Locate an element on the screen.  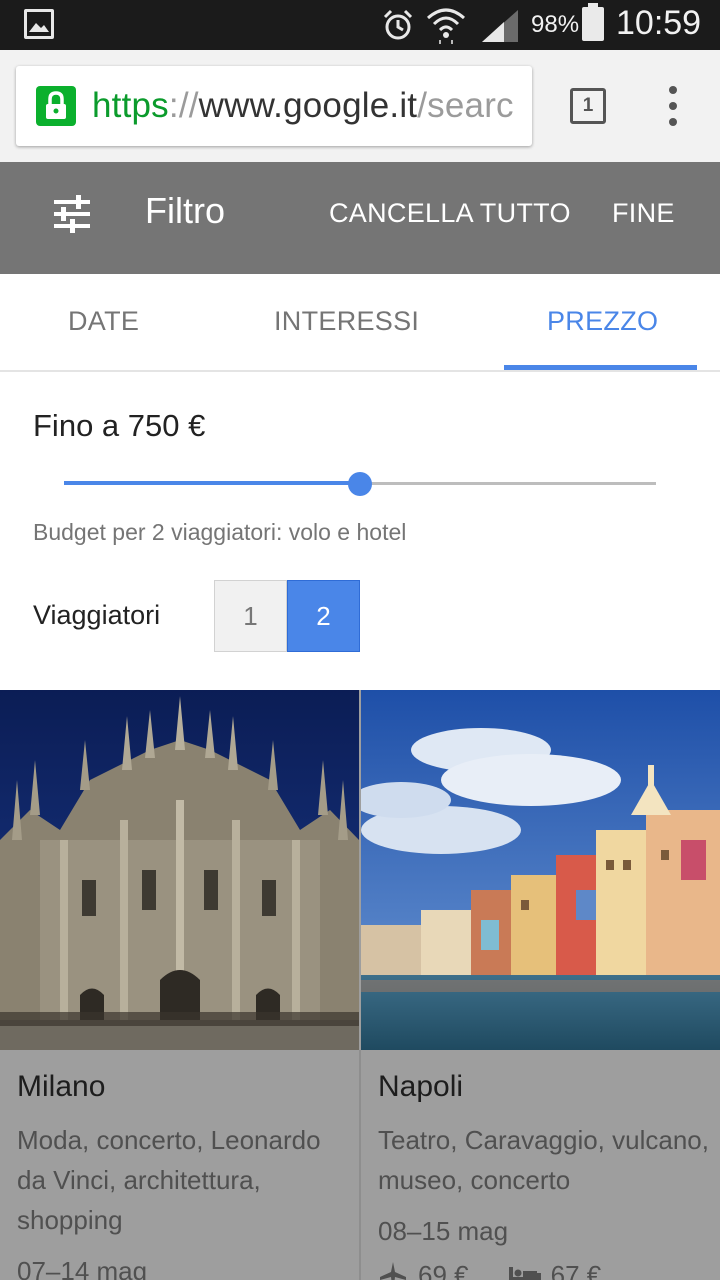
filter-title: Filtro is located at coordinates (185, 210).